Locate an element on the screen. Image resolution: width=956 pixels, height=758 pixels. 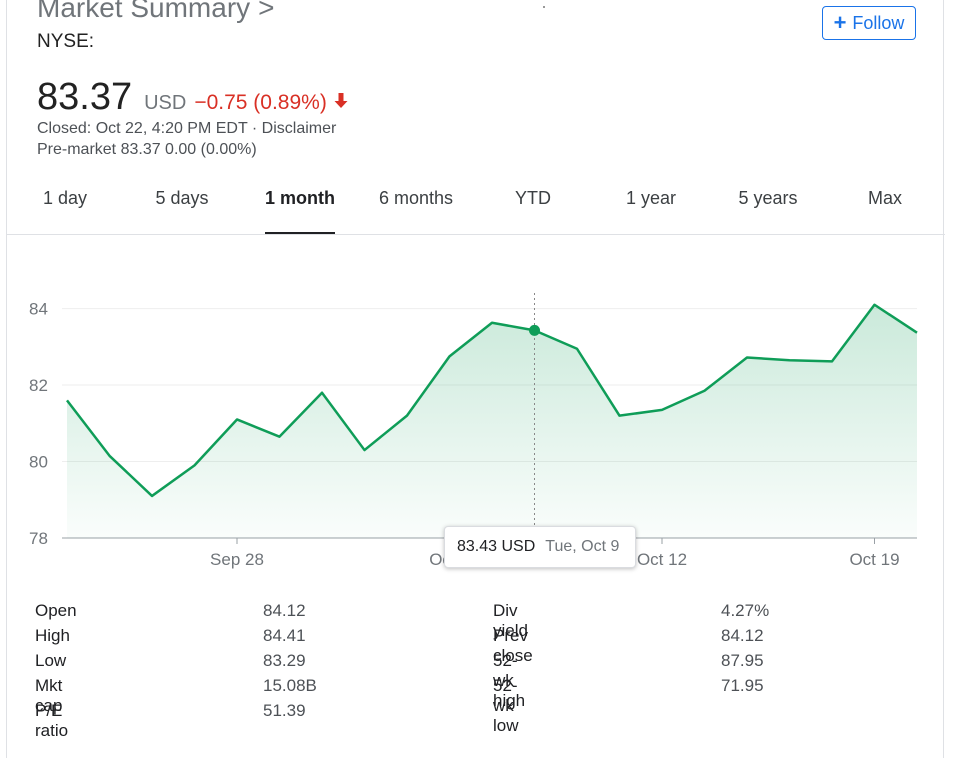
stat-value: 84.41 is located at coordinates (284, 636).